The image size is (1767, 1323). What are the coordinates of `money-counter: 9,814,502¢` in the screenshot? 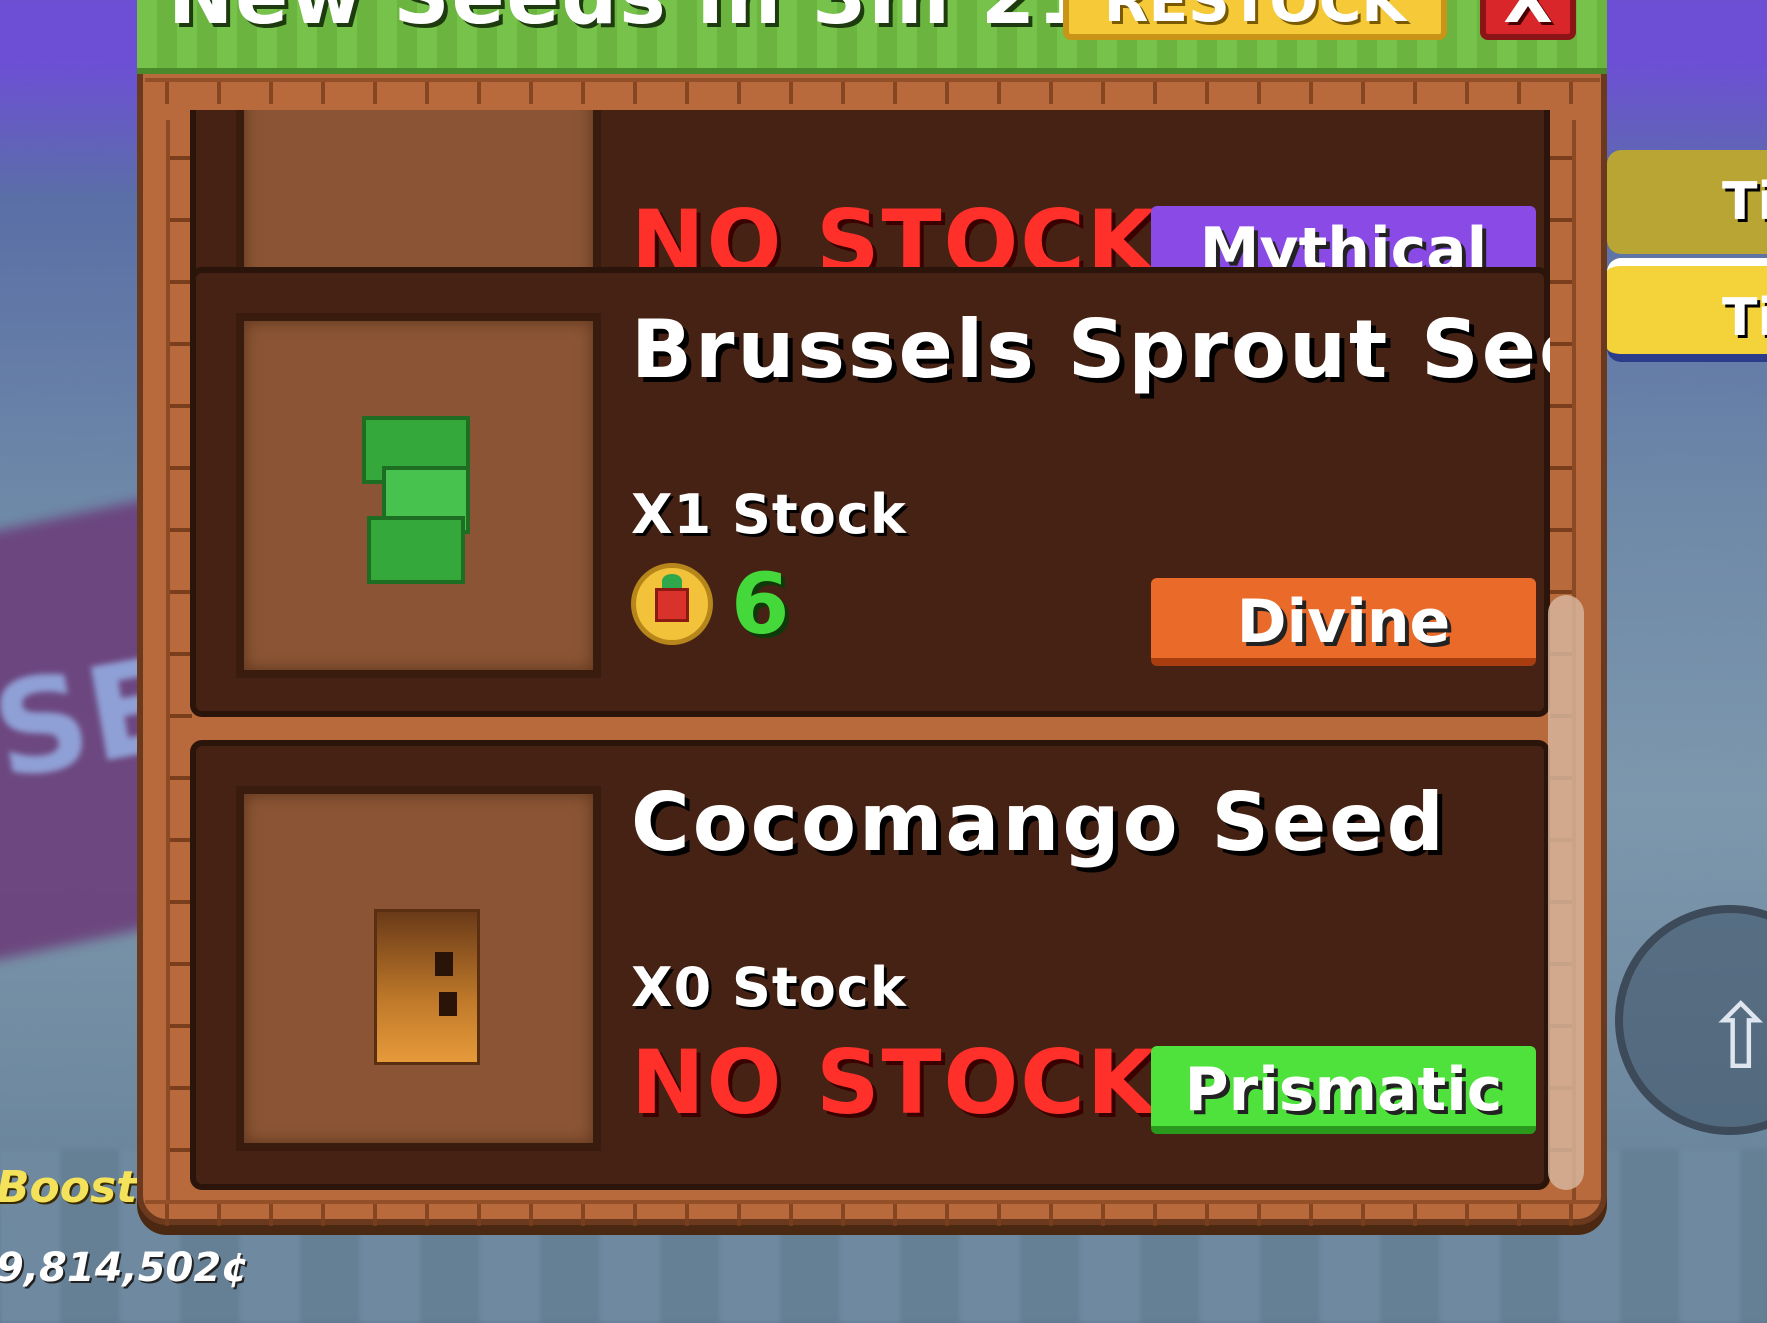 It's located at (125, 1268).